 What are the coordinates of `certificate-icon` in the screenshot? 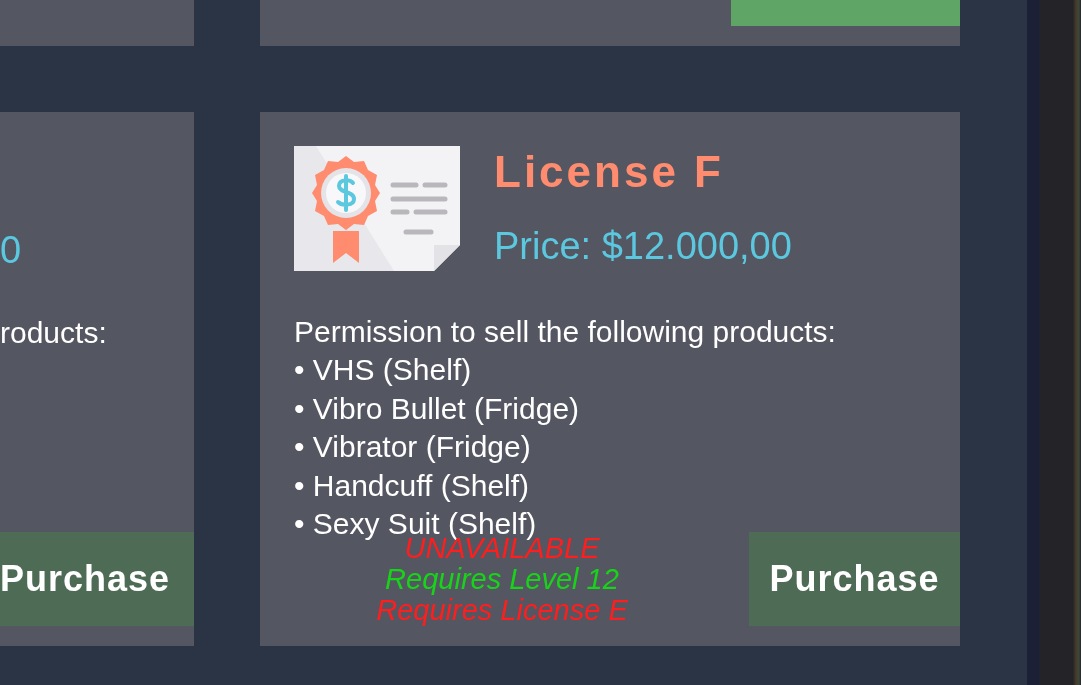 It's located at (377, 208).